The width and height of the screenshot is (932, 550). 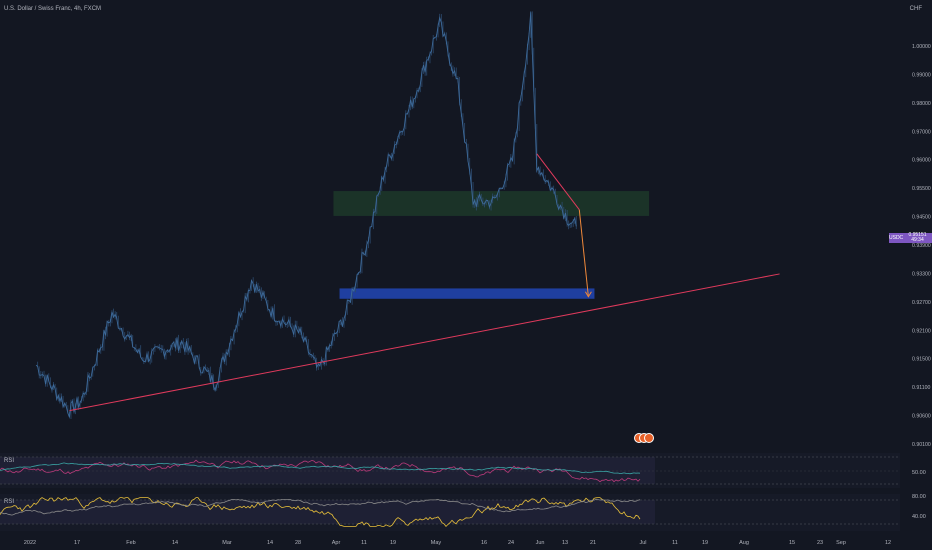 What do you see at coordinates (9, 502) in the screenshot?
I see `rsi-label-2: RSI` at bounding box center [9, 502].